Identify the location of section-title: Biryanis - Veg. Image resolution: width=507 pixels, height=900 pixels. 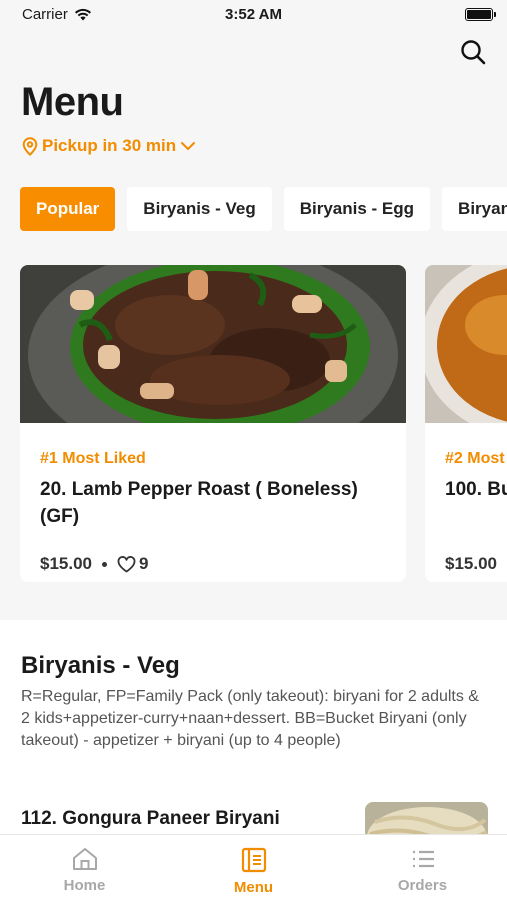
(100, 665).